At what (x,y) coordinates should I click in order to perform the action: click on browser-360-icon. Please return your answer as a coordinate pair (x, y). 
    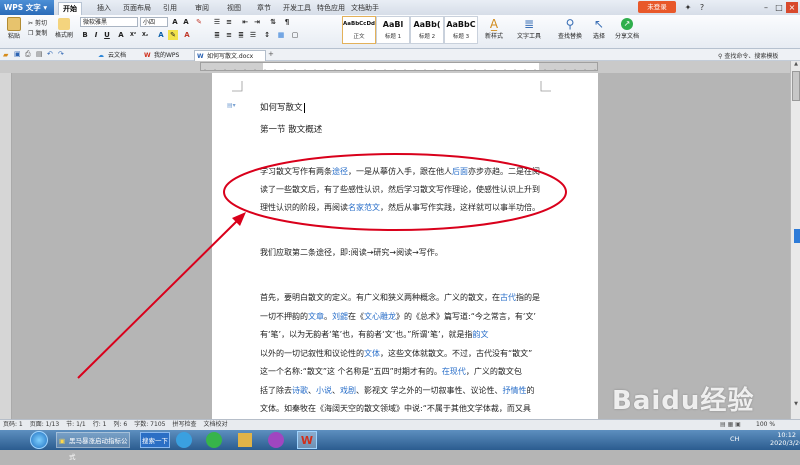
    Looking at the image, I should click on (214, 440).